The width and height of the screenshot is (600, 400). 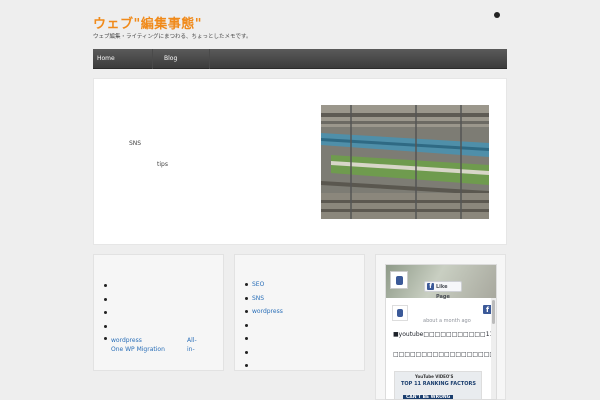 What do you see at coordinates (105, 338) in the screenshot?
I see `bullet-icon` at bounding box center [105, 338].